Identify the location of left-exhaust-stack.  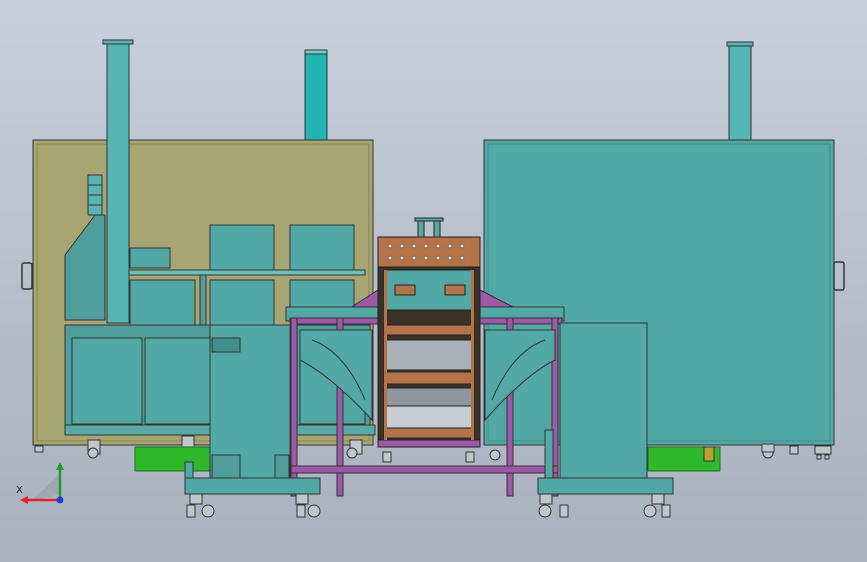
(118, 181).